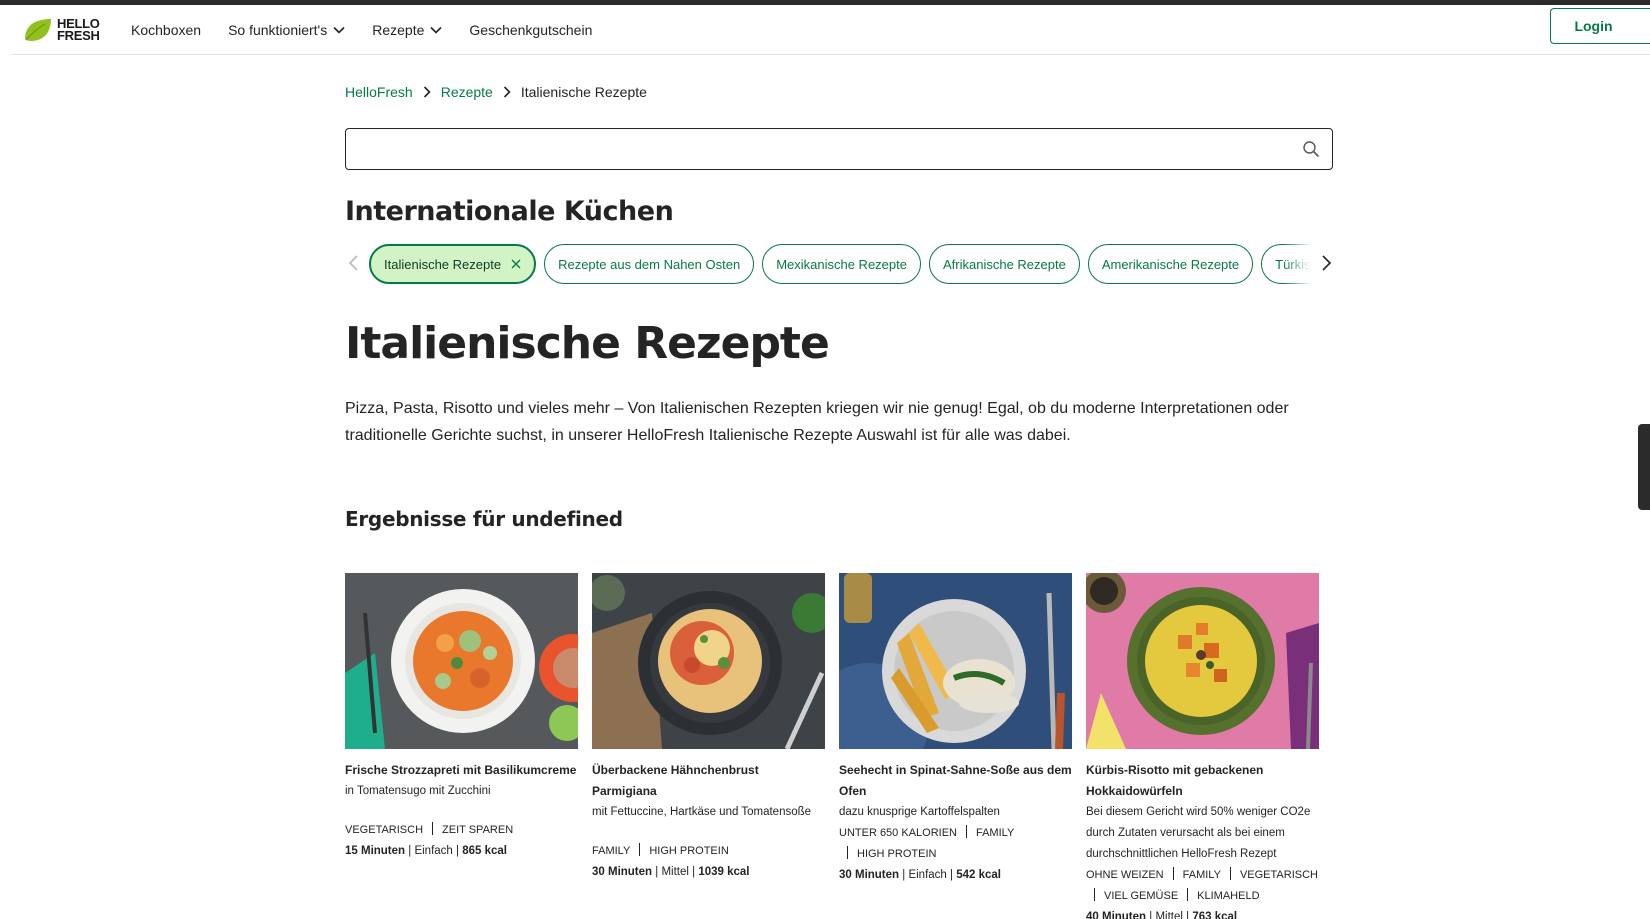 The width and height of the screenshot is (1650, 919). I want to click on recipe-subtitle: dazu knusprige Kartoffelspalten, so click(919, 812).